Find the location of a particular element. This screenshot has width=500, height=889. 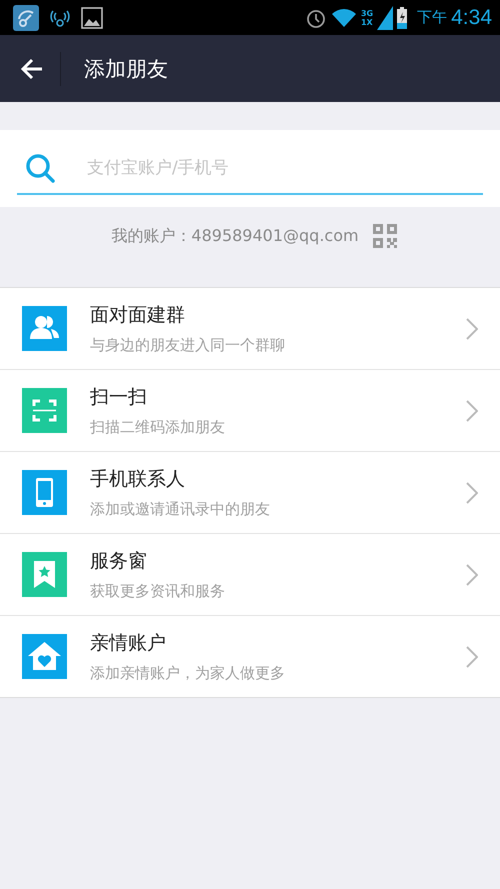

menu-item: 亲情账户 添加亲情账户，为家人做更多 is located at coordinates (250, 656).